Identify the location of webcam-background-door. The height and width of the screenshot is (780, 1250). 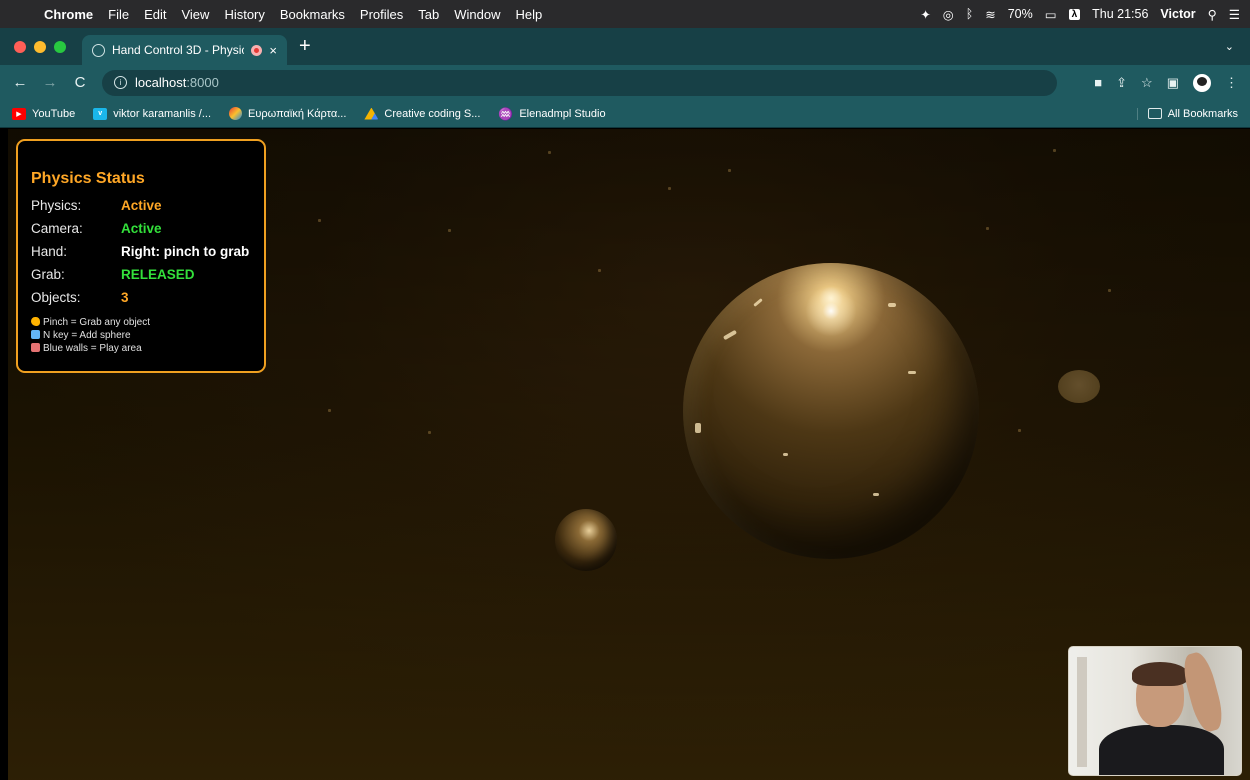
(1082, 712).